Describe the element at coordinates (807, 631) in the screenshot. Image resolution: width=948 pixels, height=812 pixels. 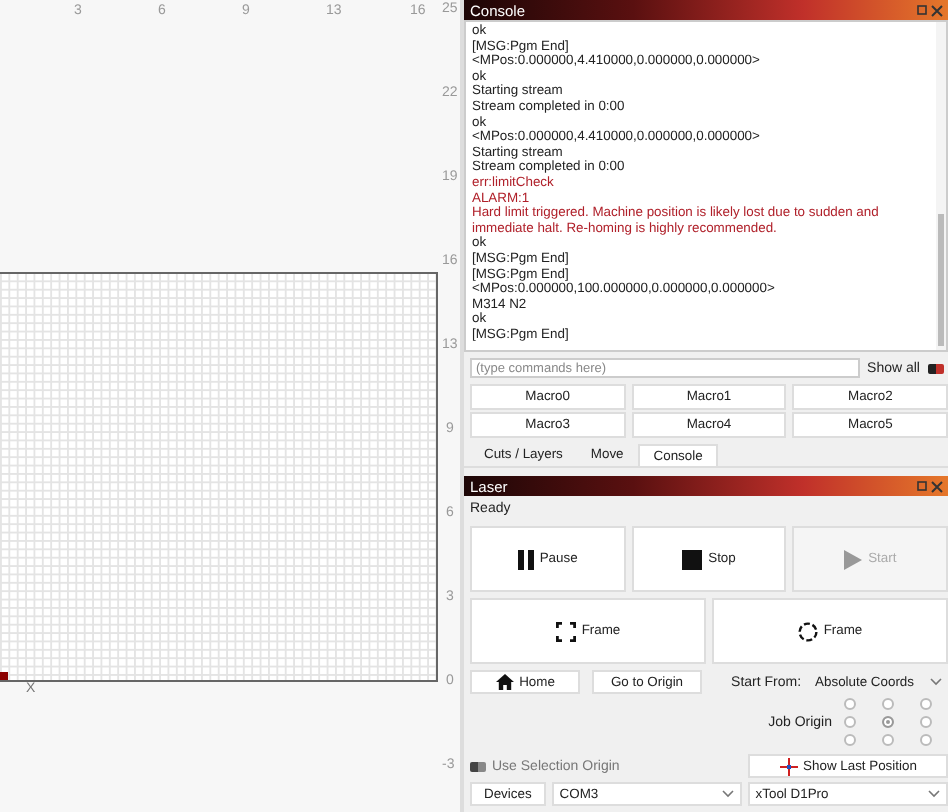
I see `dashed-circle-icon` at that location.